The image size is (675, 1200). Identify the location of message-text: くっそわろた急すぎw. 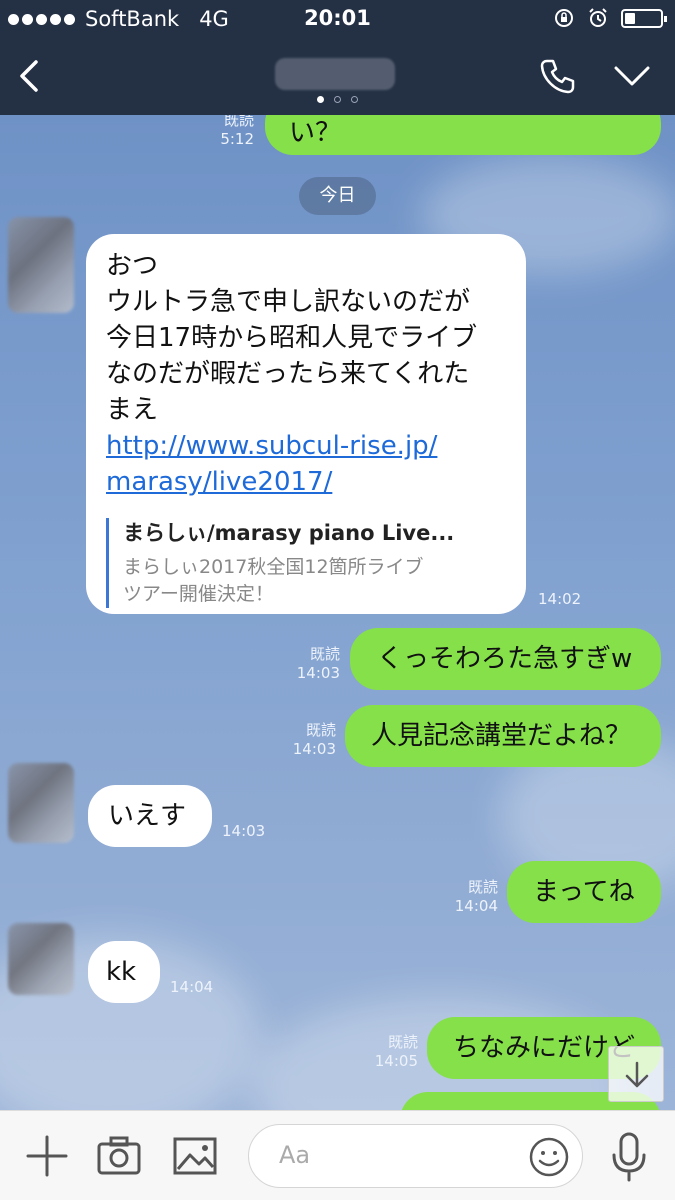
(505, 659).